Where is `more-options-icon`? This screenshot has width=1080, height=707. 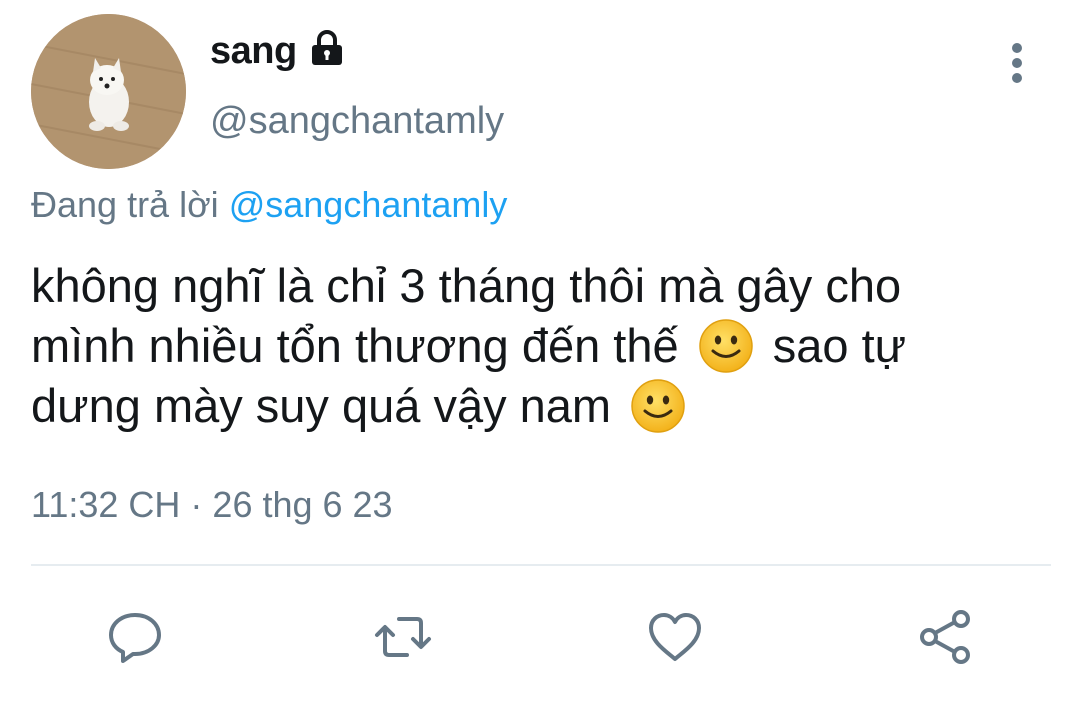 more-options-icon is located at coordinates (1017, 64).